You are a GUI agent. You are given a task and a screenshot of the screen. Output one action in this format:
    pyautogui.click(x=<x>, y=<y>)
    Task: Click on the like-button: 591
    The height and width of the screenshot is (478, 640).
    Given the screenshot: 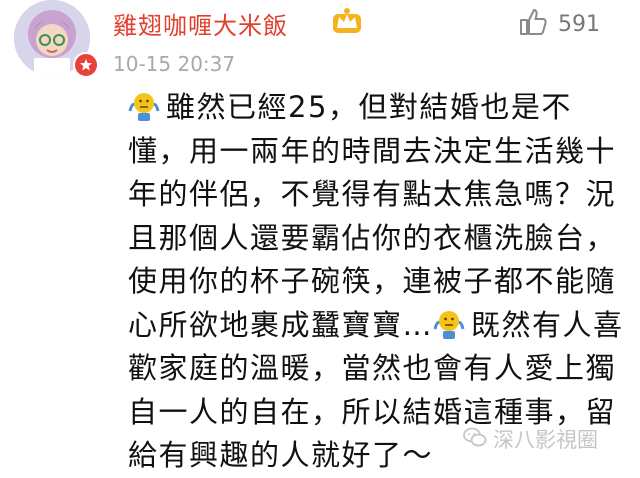 What is the action you would take?
    pyautogui.click(x=573, y=24)
    